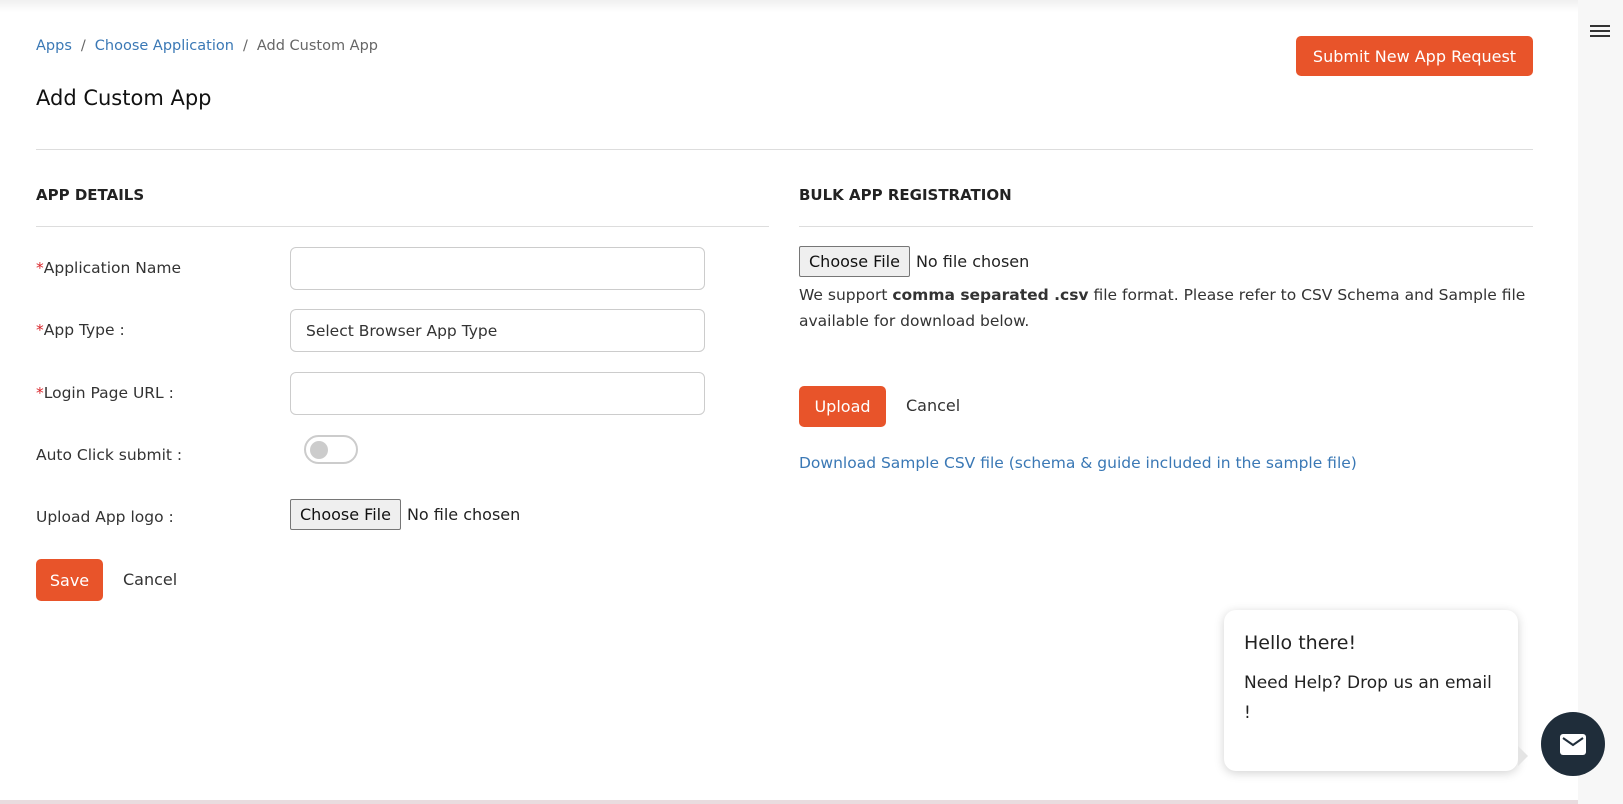  I want to click on csv-file-input: Choose File No file chosen, so click(914, 261).